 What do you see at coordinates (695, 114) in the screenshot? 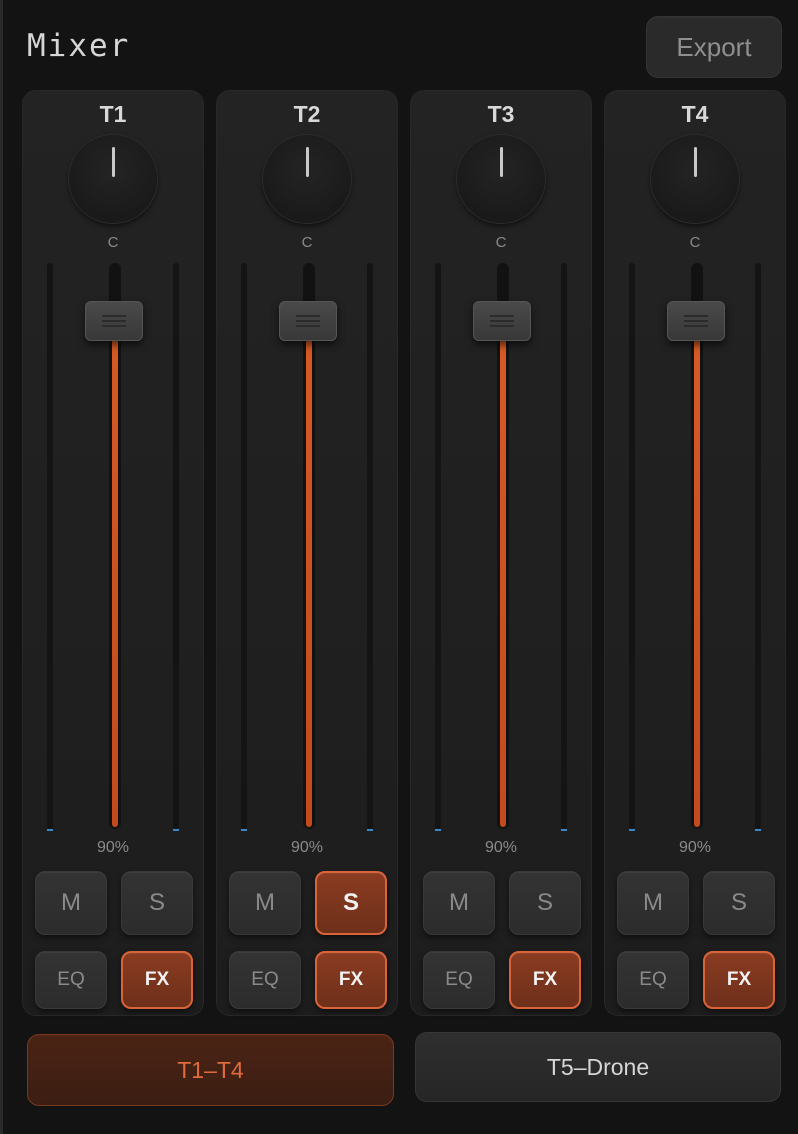
I see `track-name: T4` at bounding box center [695, 114].